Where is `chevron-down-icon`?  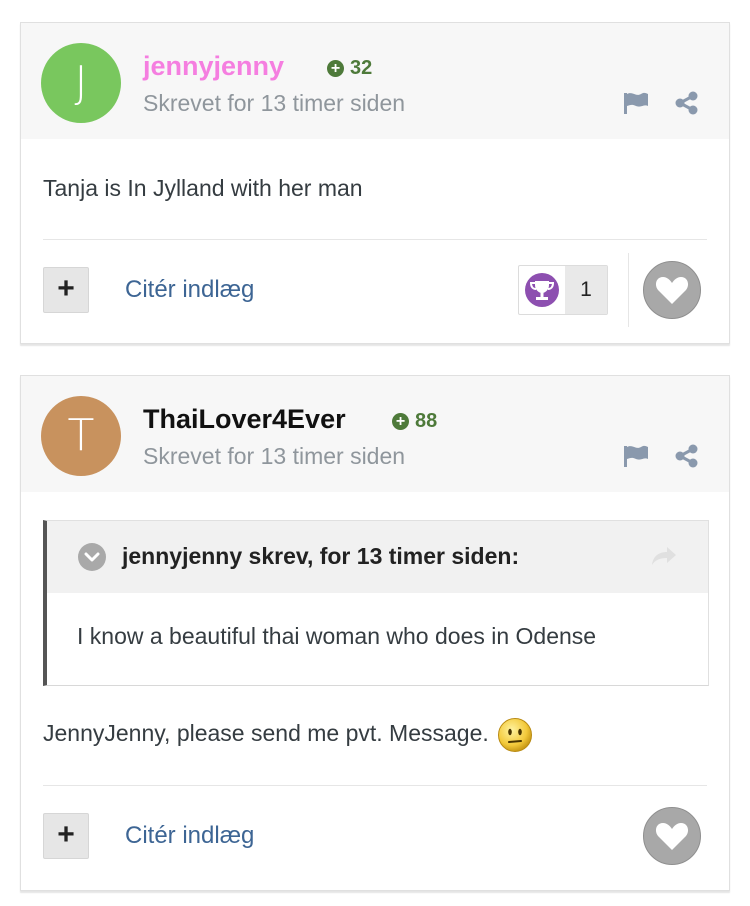 chevron-down-icon is located at coordinates (92, 557).